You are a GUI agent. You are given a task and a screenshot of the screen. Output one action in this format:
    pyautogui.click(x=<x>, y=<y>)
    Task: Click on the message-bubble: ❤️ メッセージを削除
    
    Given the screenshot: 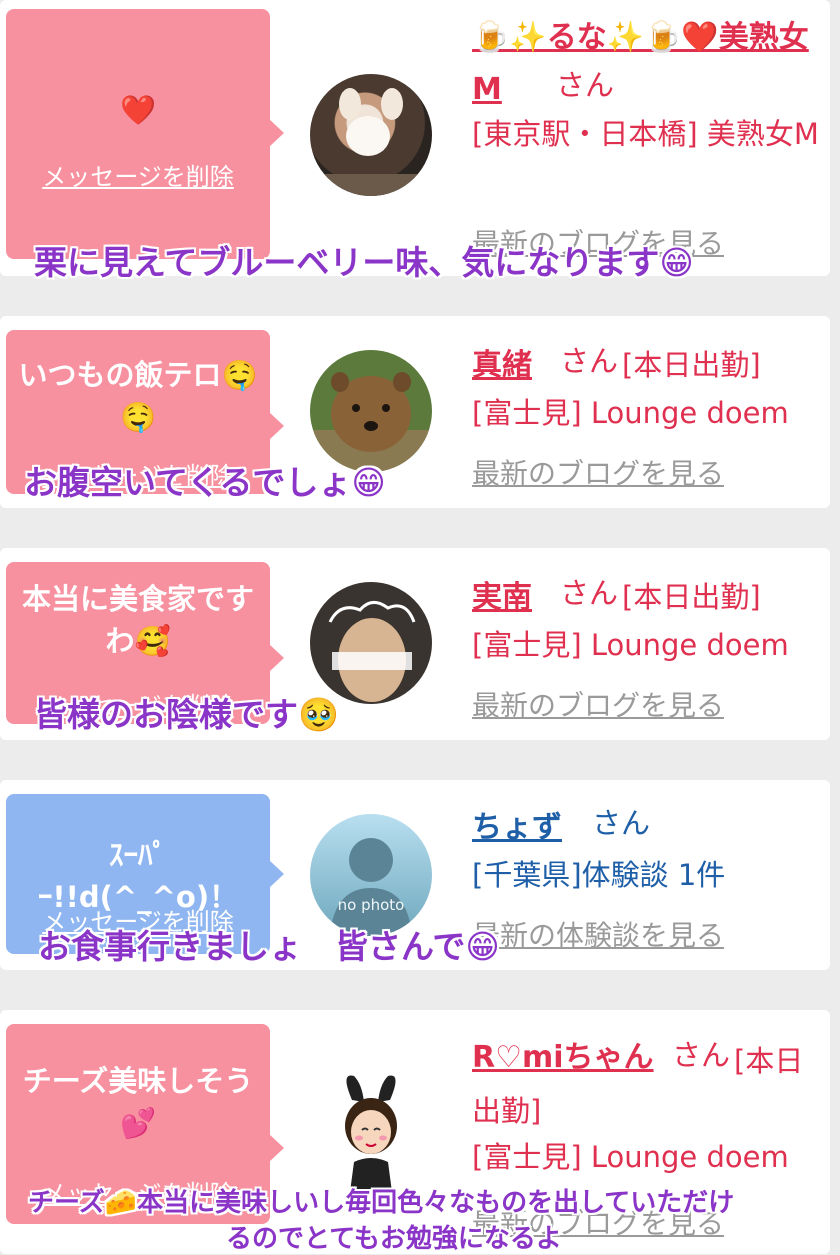 What is the action you would take?
    pyautogui.click(x=138, y=134)
    